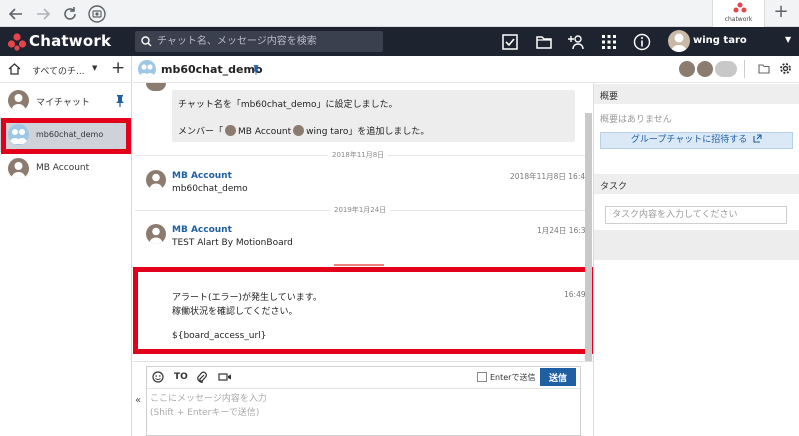 The height and width of the screenshot is (436, 799). I want to click on message-text: ${board_access_url}, so click(219, 336).